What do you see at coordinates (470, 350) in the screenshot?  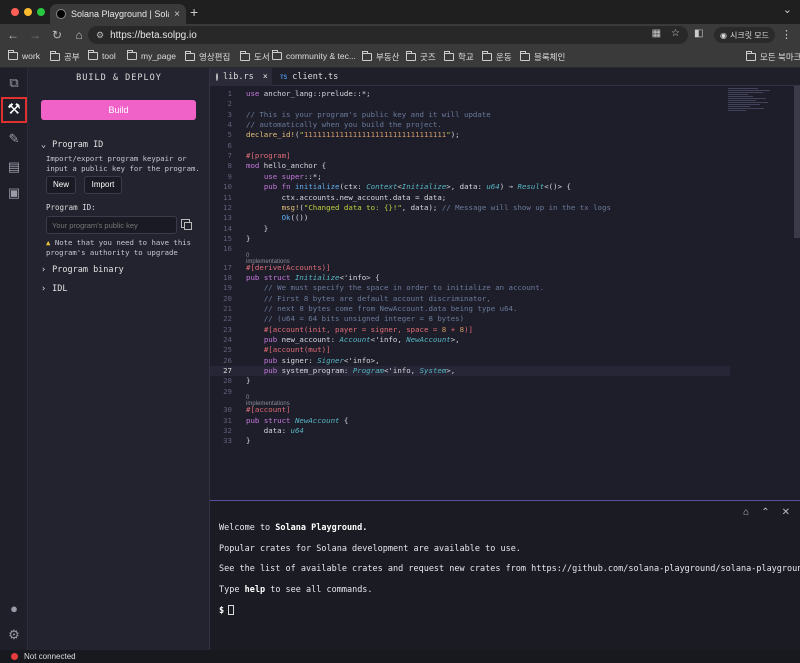 I see `code-line: 25 #[account(mut)]` at bounding box center [470, 350].